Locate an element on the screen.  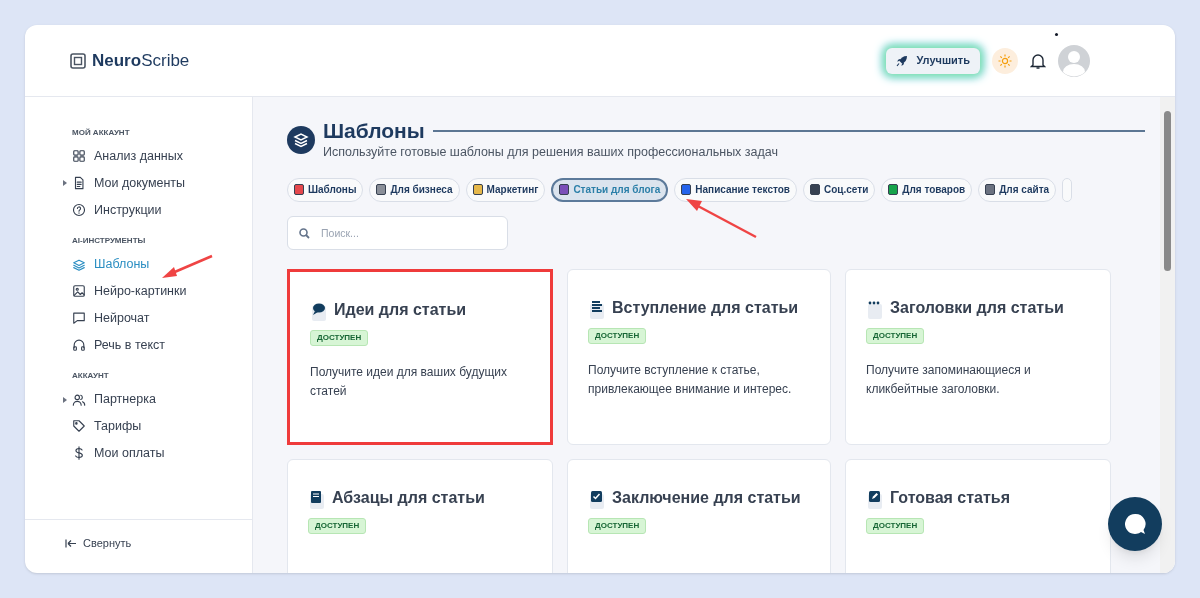
document-icon is located at coordinates (79, 183).